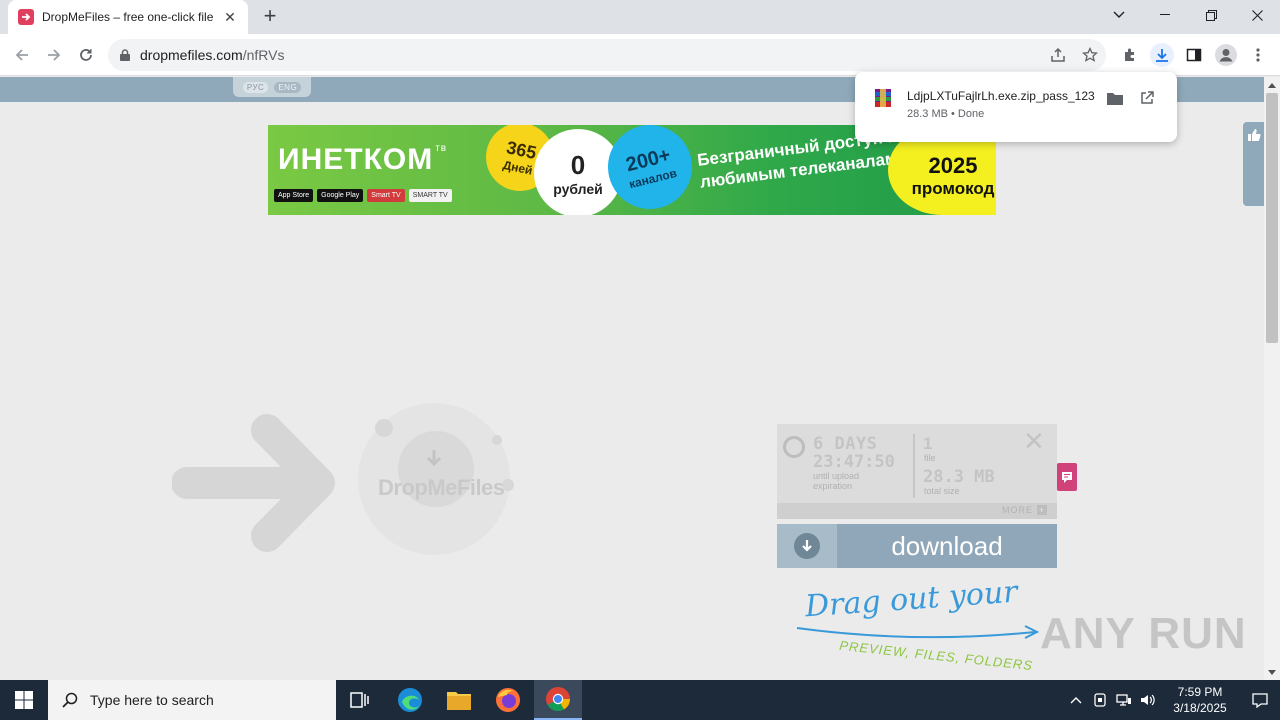 The image size is (1280, 720). I want to click on new-tab-button: +, so click(270, 17).